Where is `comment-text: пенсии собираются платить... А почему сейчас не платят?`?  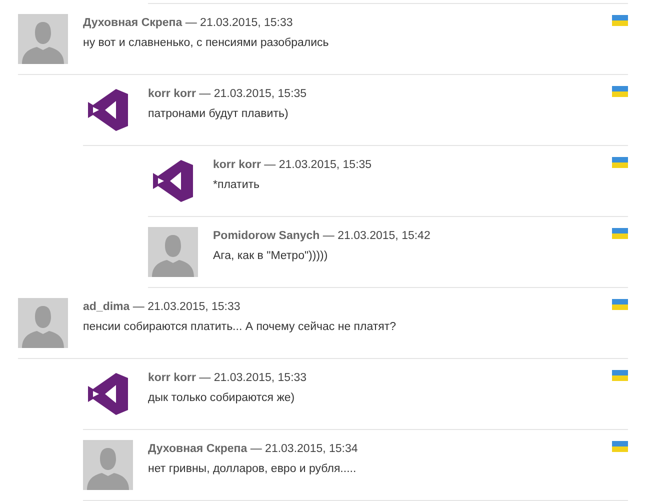
comment-text: пенсии собираются платить... А почему сейчас не платят? is located at coordinates (240, 327).